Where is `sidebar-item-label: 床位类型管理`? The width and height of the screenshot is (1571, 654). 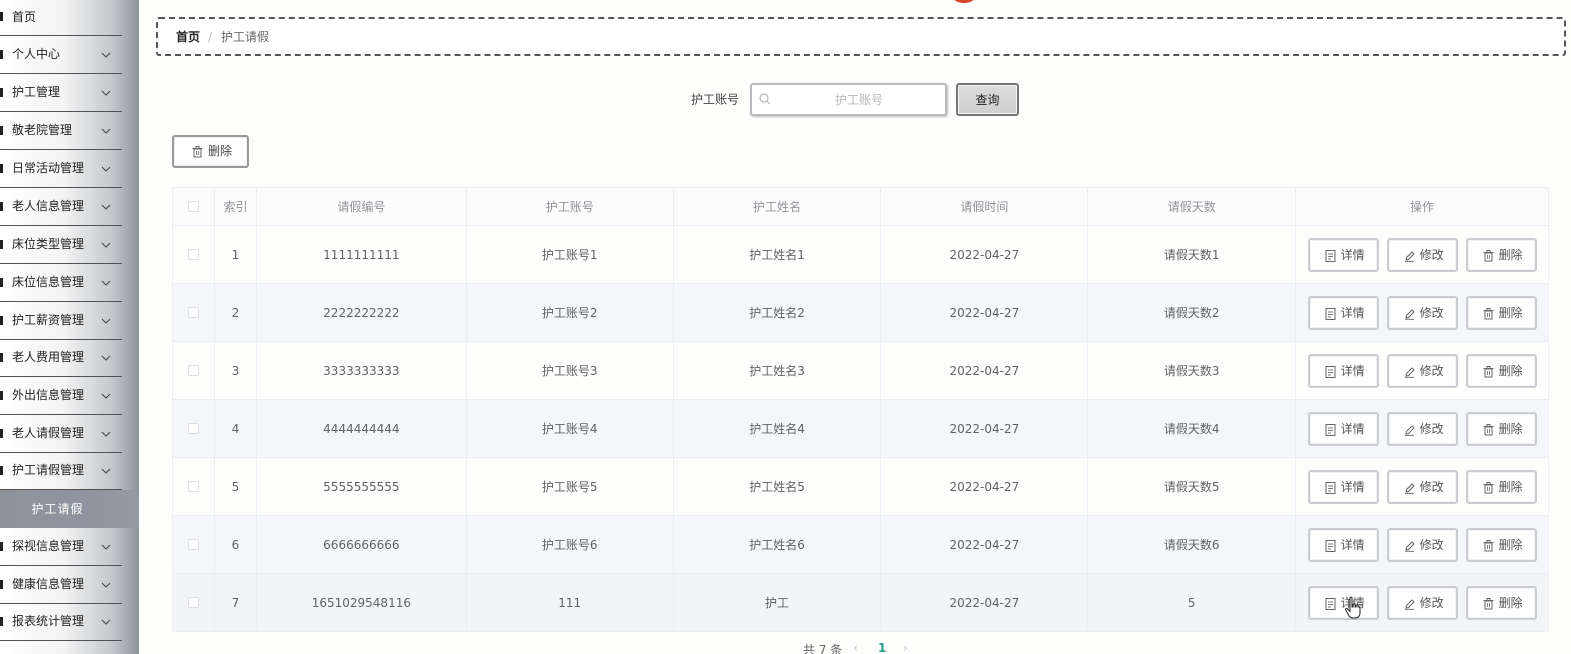 sidebar-item-label: 床位类型管理 is located at coordinates (48, 244).